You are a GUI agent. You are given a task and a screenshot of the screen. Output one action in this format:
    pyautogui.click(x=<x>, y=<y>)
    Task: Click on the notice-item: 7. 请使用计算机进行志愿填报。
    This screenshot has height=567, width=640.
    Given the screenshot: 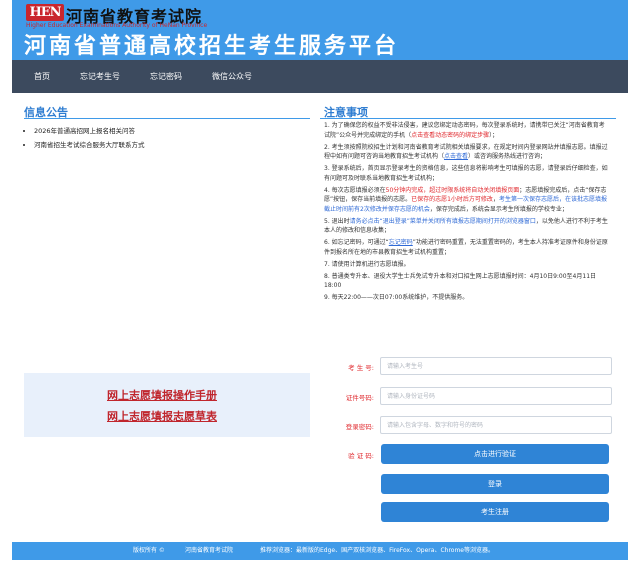 What is the action you would take?
    pyautogui.click(x=367, y=264)
    